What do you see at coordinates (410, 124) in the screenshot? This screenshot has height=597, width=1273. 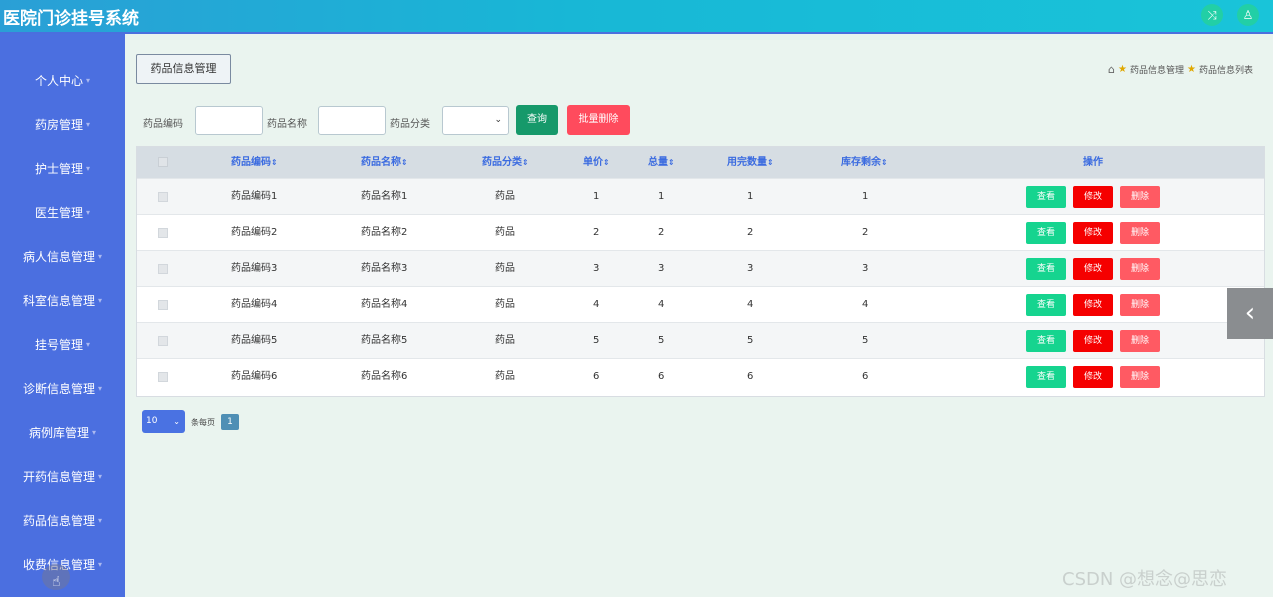 I see `drug-category-label: 药品分类` at bounding box center [410, 124].